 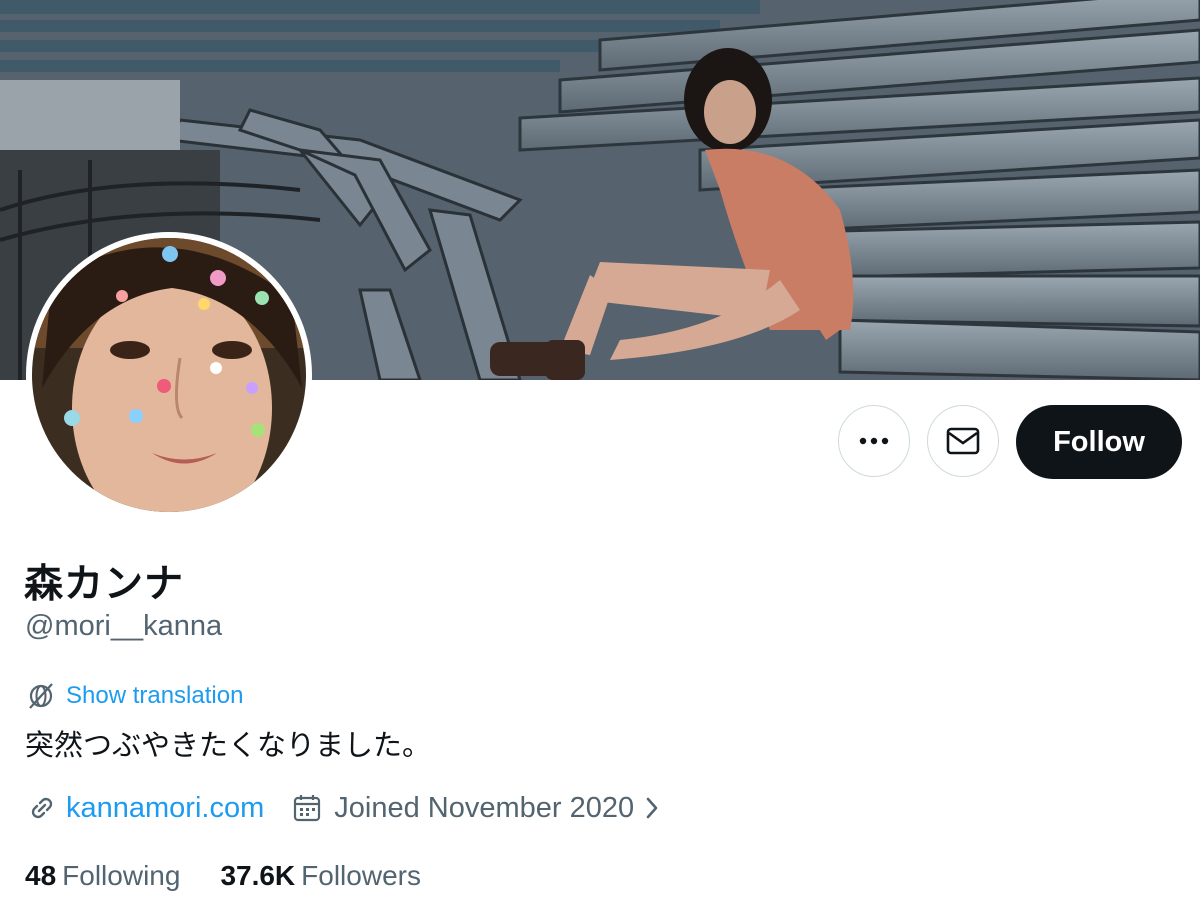 What do you see at coordinates (228, 745) in the screenshot?
I see `profile-bio: 突然つぶやきたくなりました。` at bounding box center [228, 745].